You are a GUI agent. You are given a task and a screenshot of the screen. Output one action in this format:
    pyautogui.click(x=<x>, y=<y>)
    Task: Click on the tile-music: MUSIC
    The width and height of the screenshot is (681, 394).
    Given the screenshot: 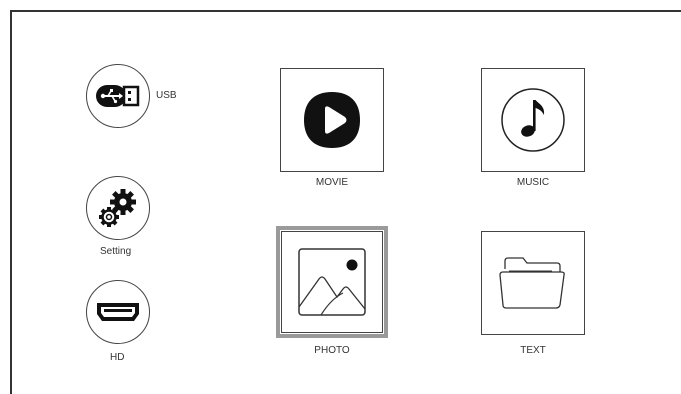 What is the action you would take?
    pyautogui.click(x=533, y=129)
    